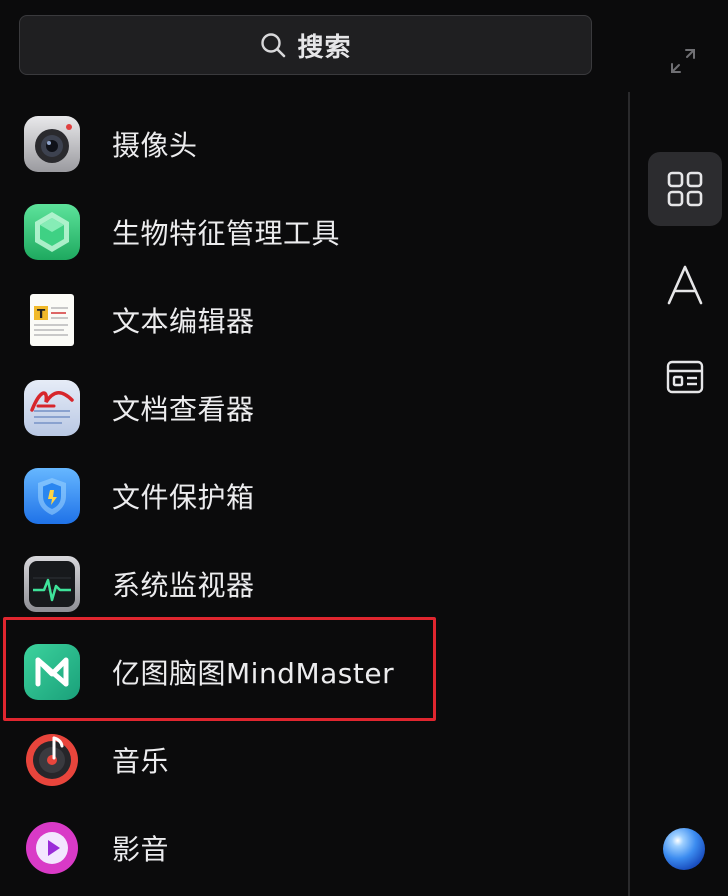 This screenshot has width=728, height=896. I want to click on selection-highlight, so click(219, 669).